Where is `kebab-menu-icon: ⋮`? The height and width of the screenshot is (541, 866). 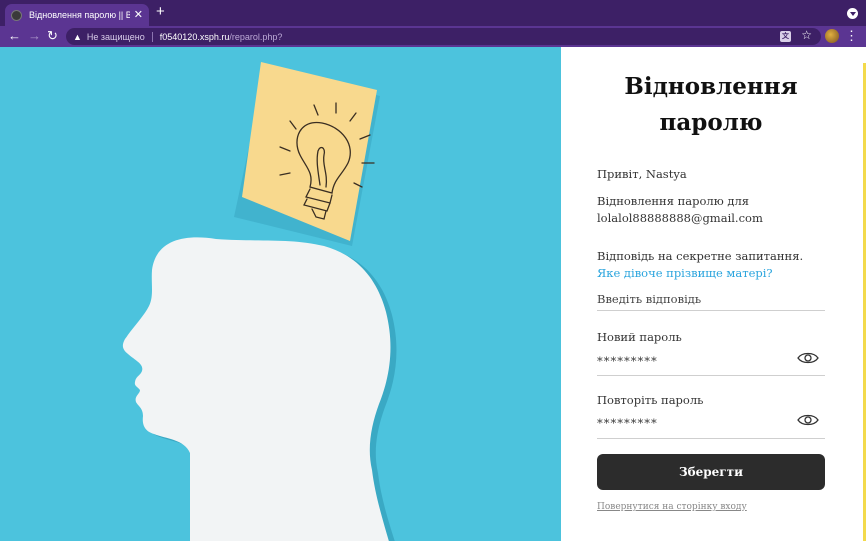
kebab-menu-icon: ⋮ is located at coordinates (851, 36).